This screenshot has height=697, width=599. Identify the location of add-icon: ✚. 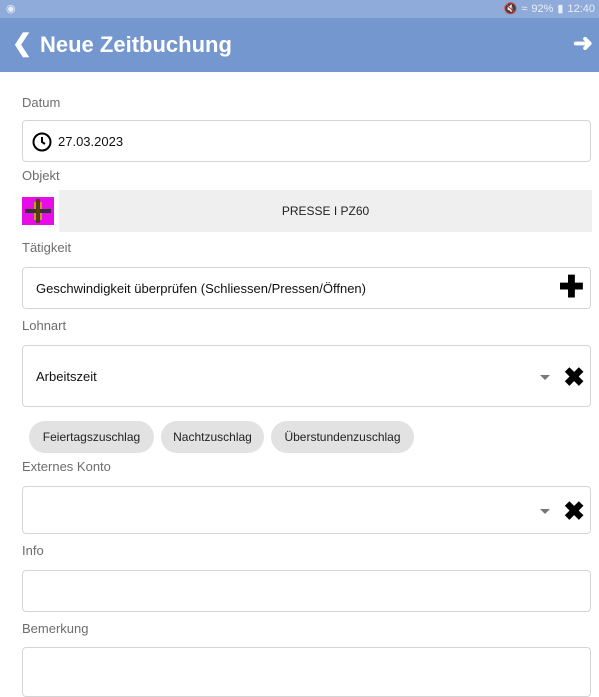
(571, 288).